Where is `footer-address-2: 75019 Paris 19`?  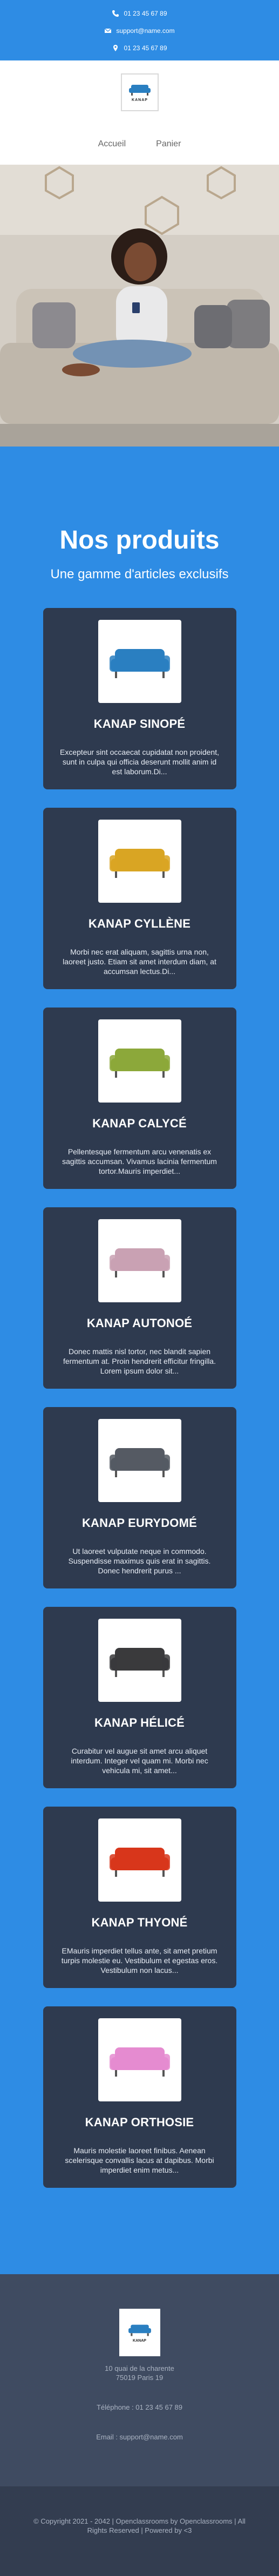 footer-address-2: 75019 Paris 19 is located at coordinates (139, 2378).